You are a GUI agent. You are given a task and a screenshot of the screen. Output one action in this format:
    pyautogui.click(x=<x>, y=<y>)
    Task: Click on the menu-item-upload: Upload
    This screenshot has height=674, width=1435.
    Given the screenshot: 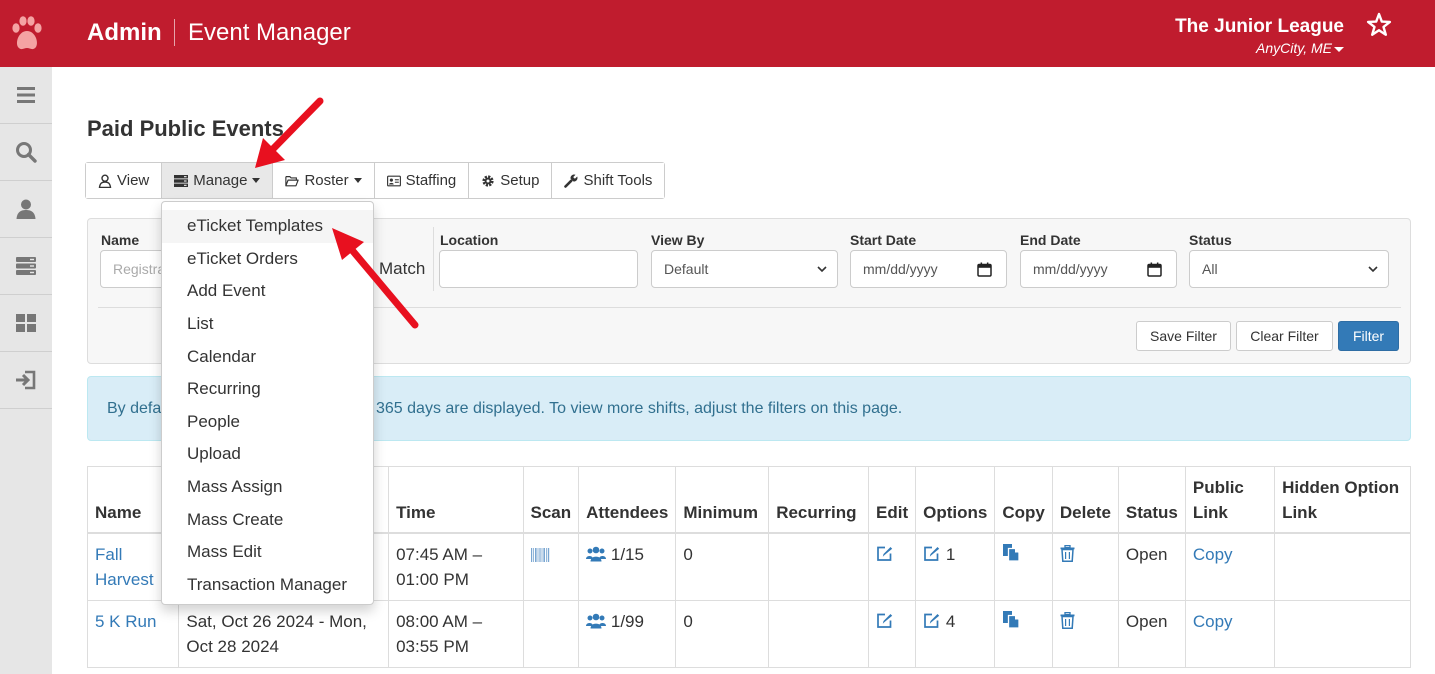 What is the action you would take?
    pyautogui.click(x=267, y=454)
    